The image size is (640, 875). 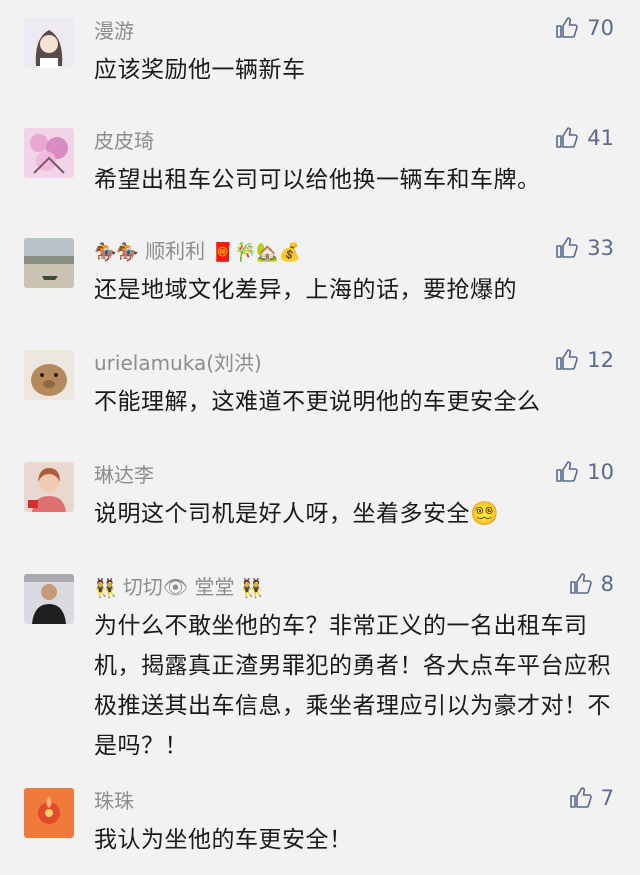 I want to click on comment-item: urielamuka(刘洪) 12 不能理解，这难道不更说明他的车更安全么, so click(x=320, y=385).